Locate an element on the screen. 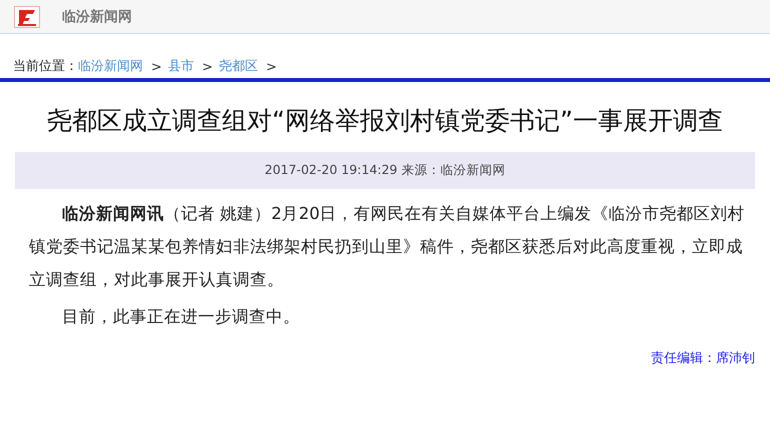 The height and width of the screenshot is (430, 770). article-paragraph: 目前，此事正在进一步调查中。 is located at coordinates (181, 317).